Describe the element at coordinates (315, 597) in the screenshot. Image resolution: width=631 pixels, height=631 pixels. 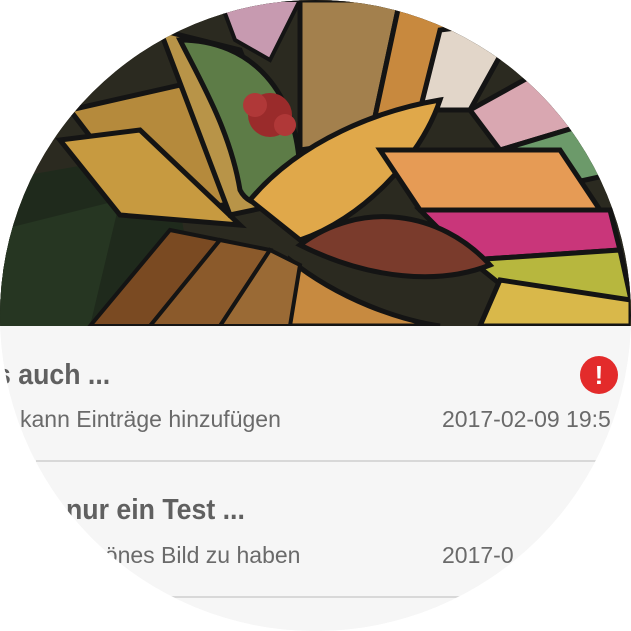
I see `divider` at that location.